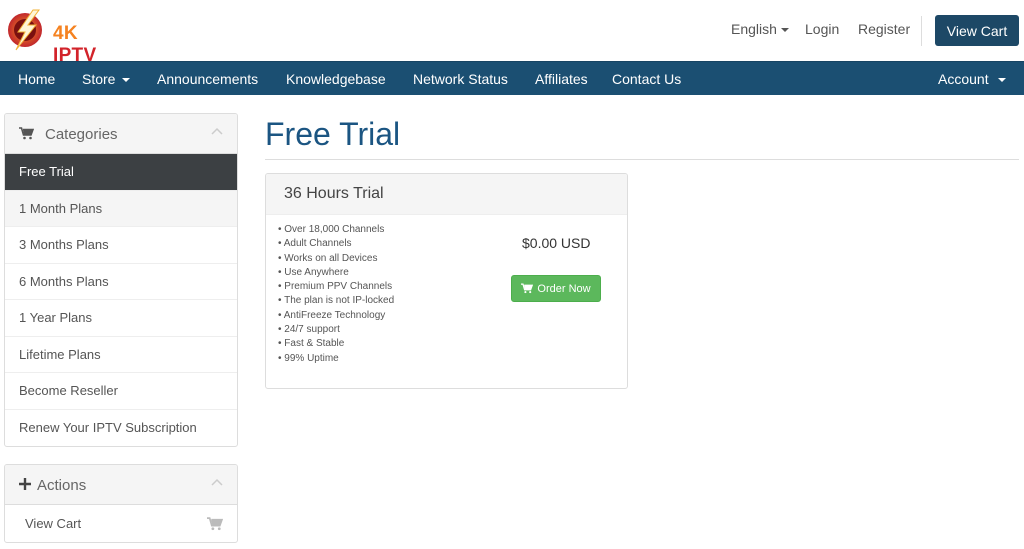 This screenshot has width=1024, height=549. I want to click on language-label: English, so click(754, 29).